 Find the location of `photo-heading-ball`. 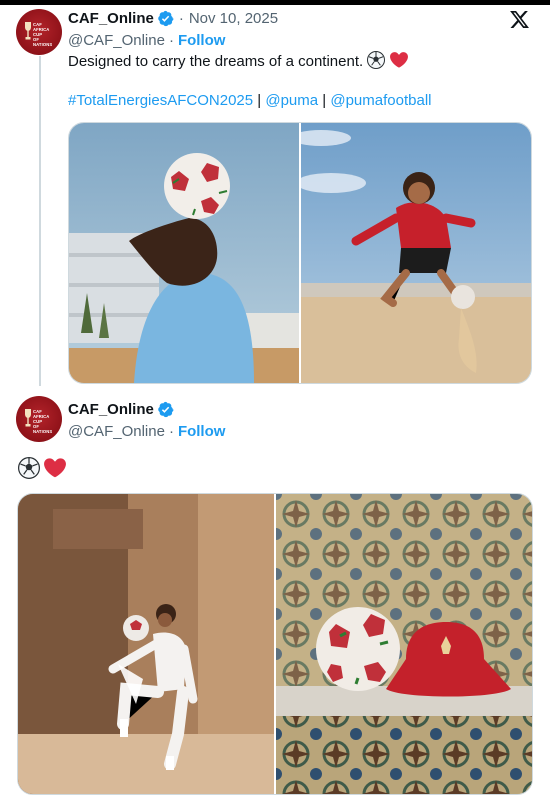

photo-heading-ball is located at coordinates (184, 253).